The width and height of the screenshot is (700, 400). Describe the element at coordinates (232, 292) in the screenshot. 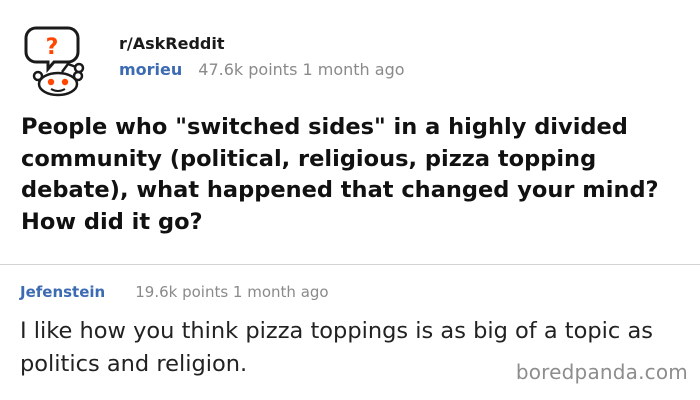

I see `comment-points-time: 19.6k points 1 month ago` at that location.